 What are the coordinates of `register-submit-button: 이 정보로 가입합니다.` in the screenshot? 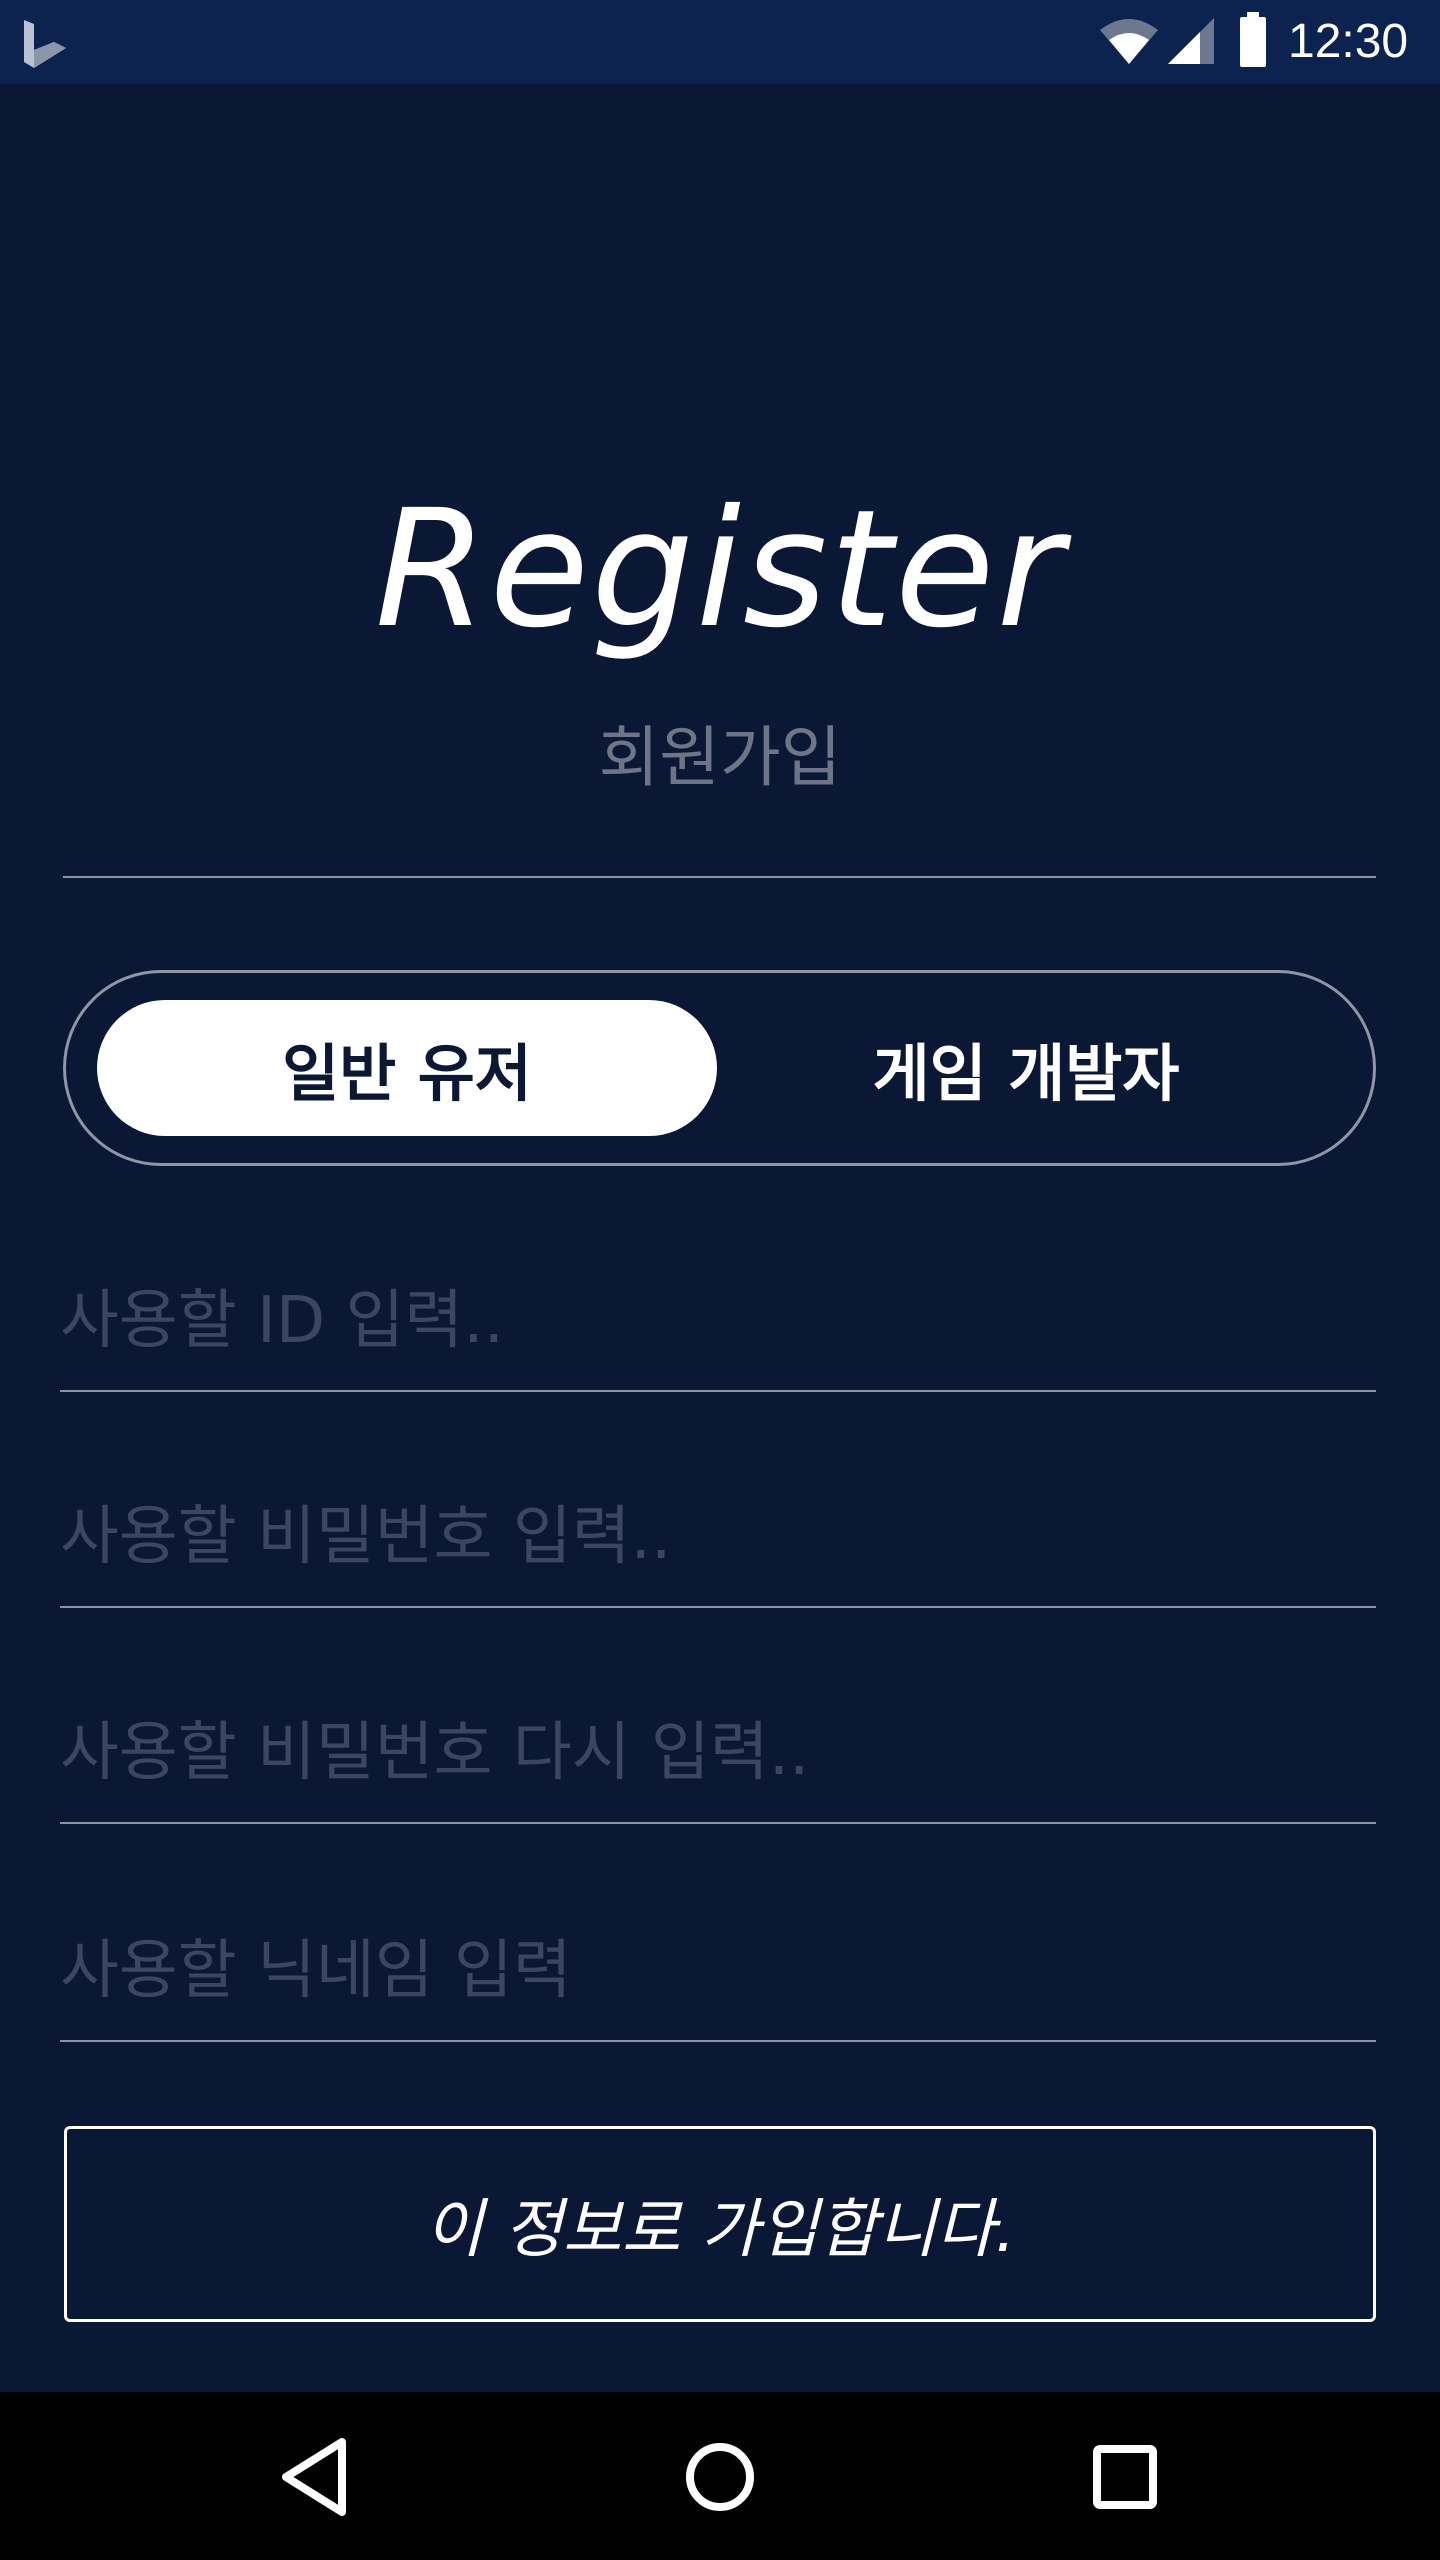 It's located at (720, 2224).